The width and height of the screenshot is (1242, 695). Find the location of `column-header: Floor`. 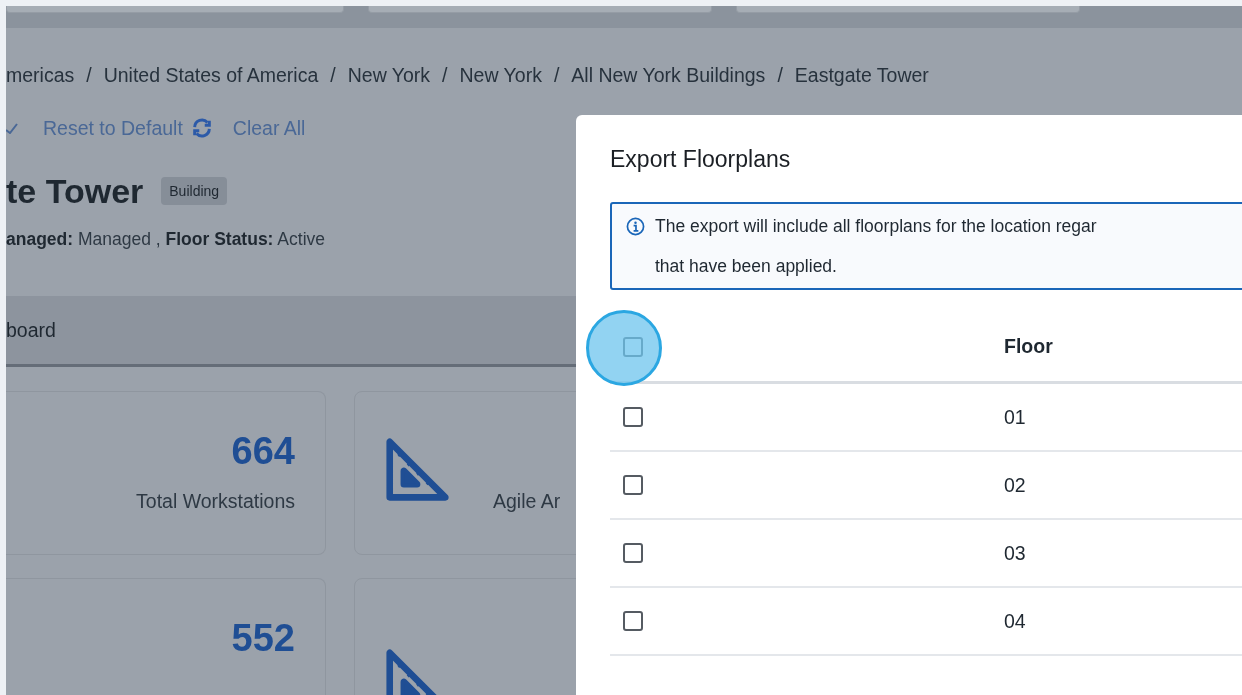

column-header: Floor is located at coordinates (1028, 346).